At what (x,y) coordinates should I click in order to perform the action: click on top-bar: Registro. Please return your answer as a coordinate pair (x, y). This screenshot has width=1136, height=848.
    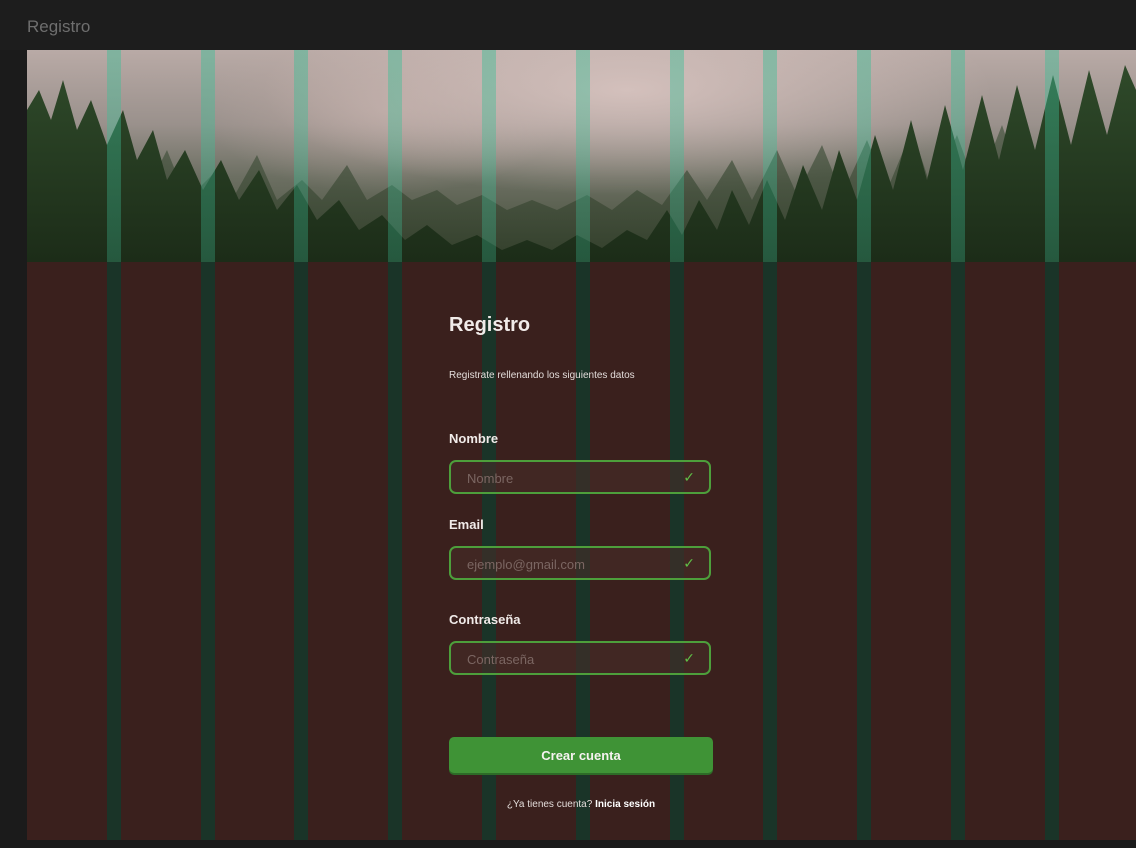
    Looking at the image, I should click on (568, 25).